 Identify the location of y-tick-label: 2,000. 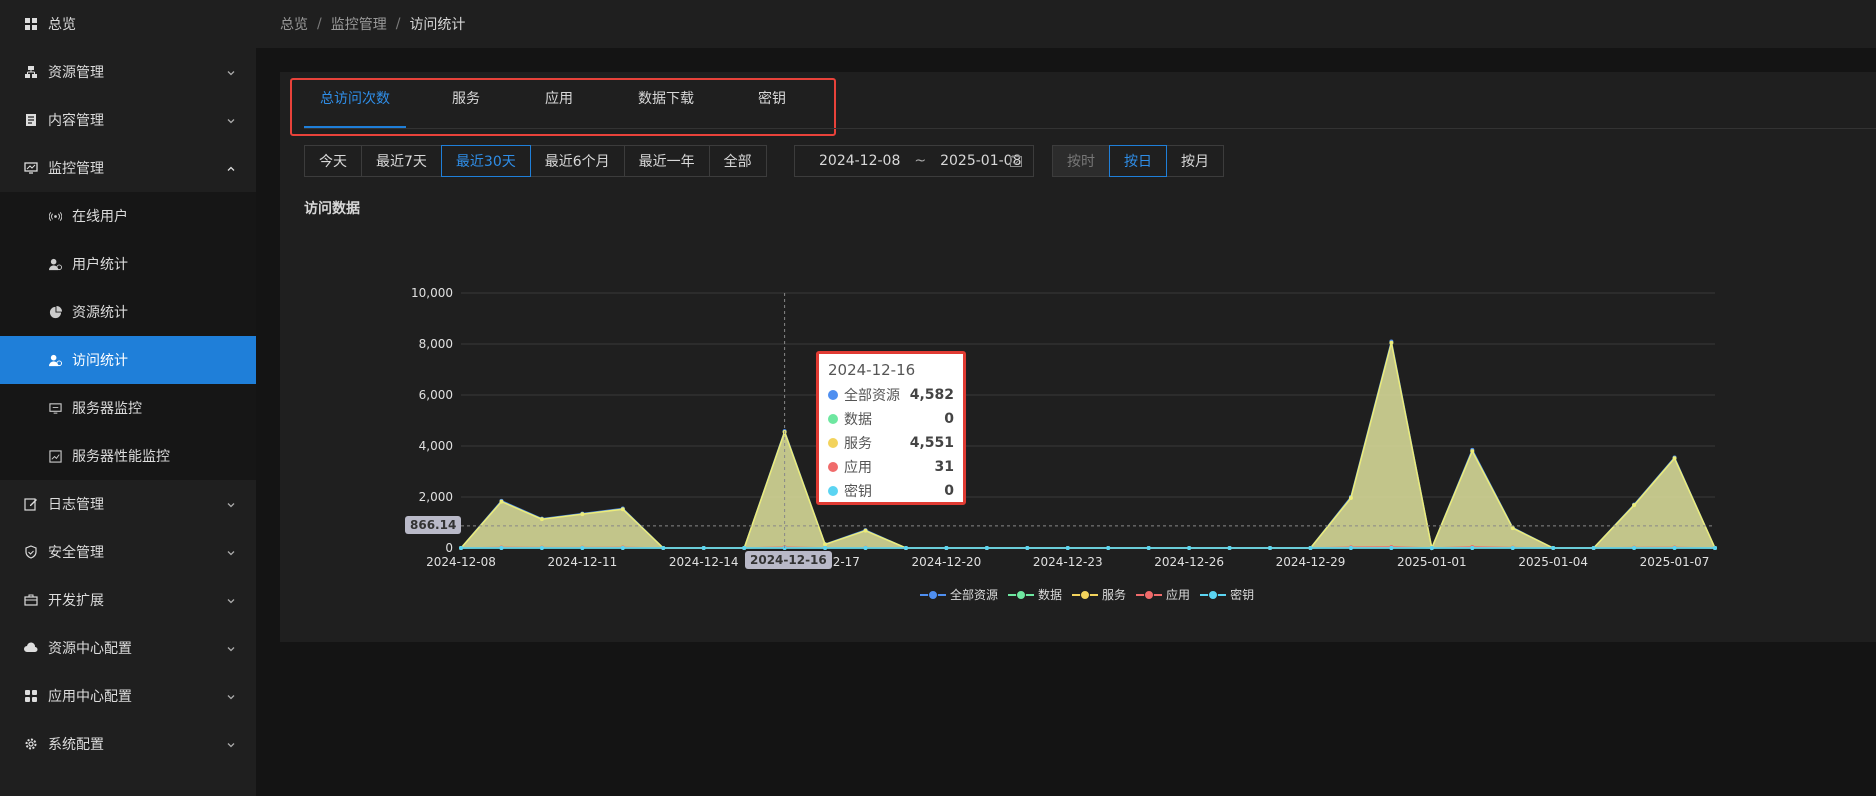
(436, 497).